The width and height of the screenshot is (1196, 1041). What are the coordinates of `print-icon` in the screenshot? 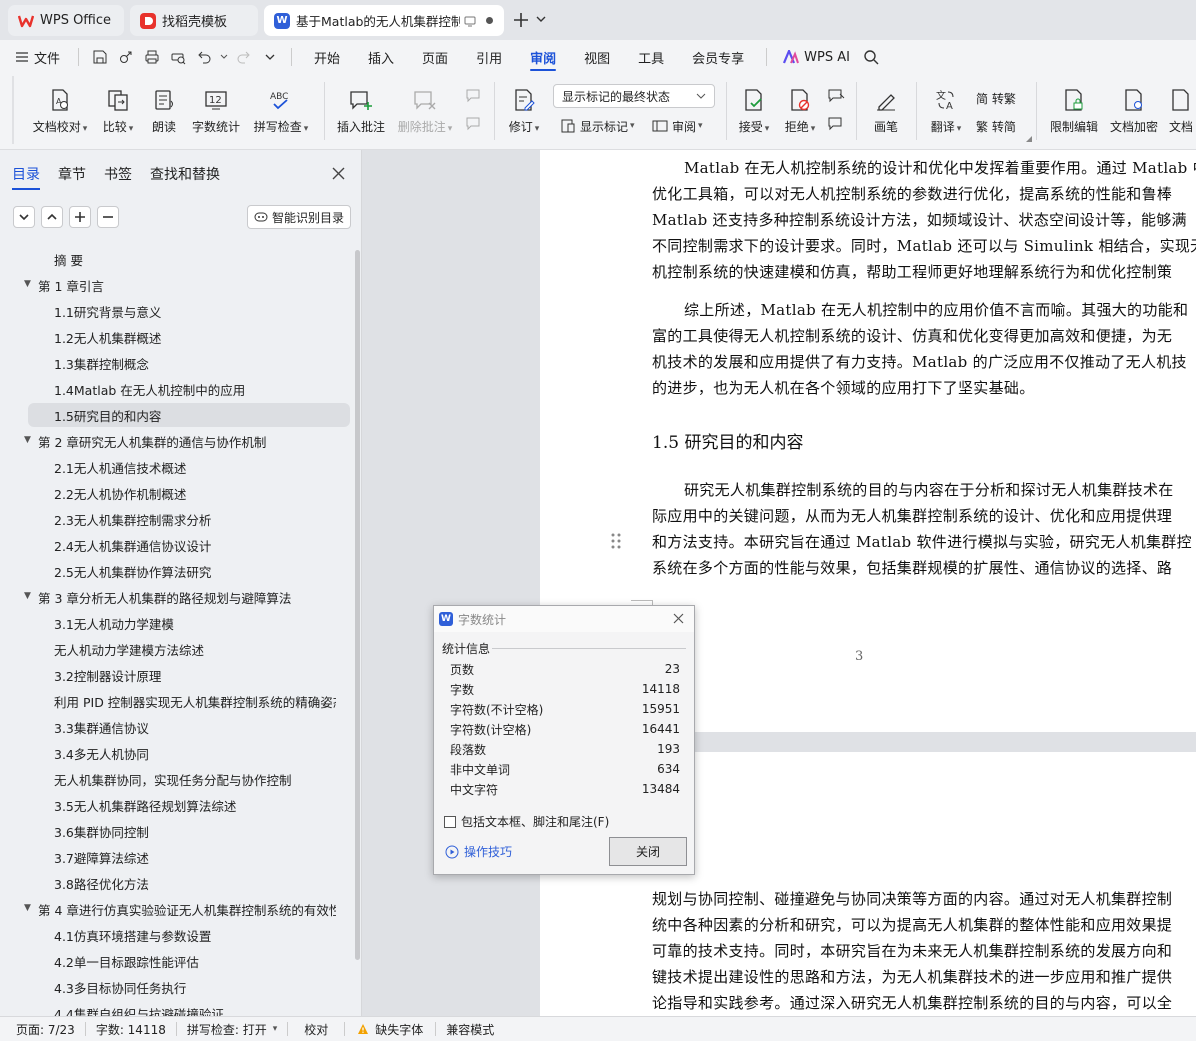 It's located at (152, 57).